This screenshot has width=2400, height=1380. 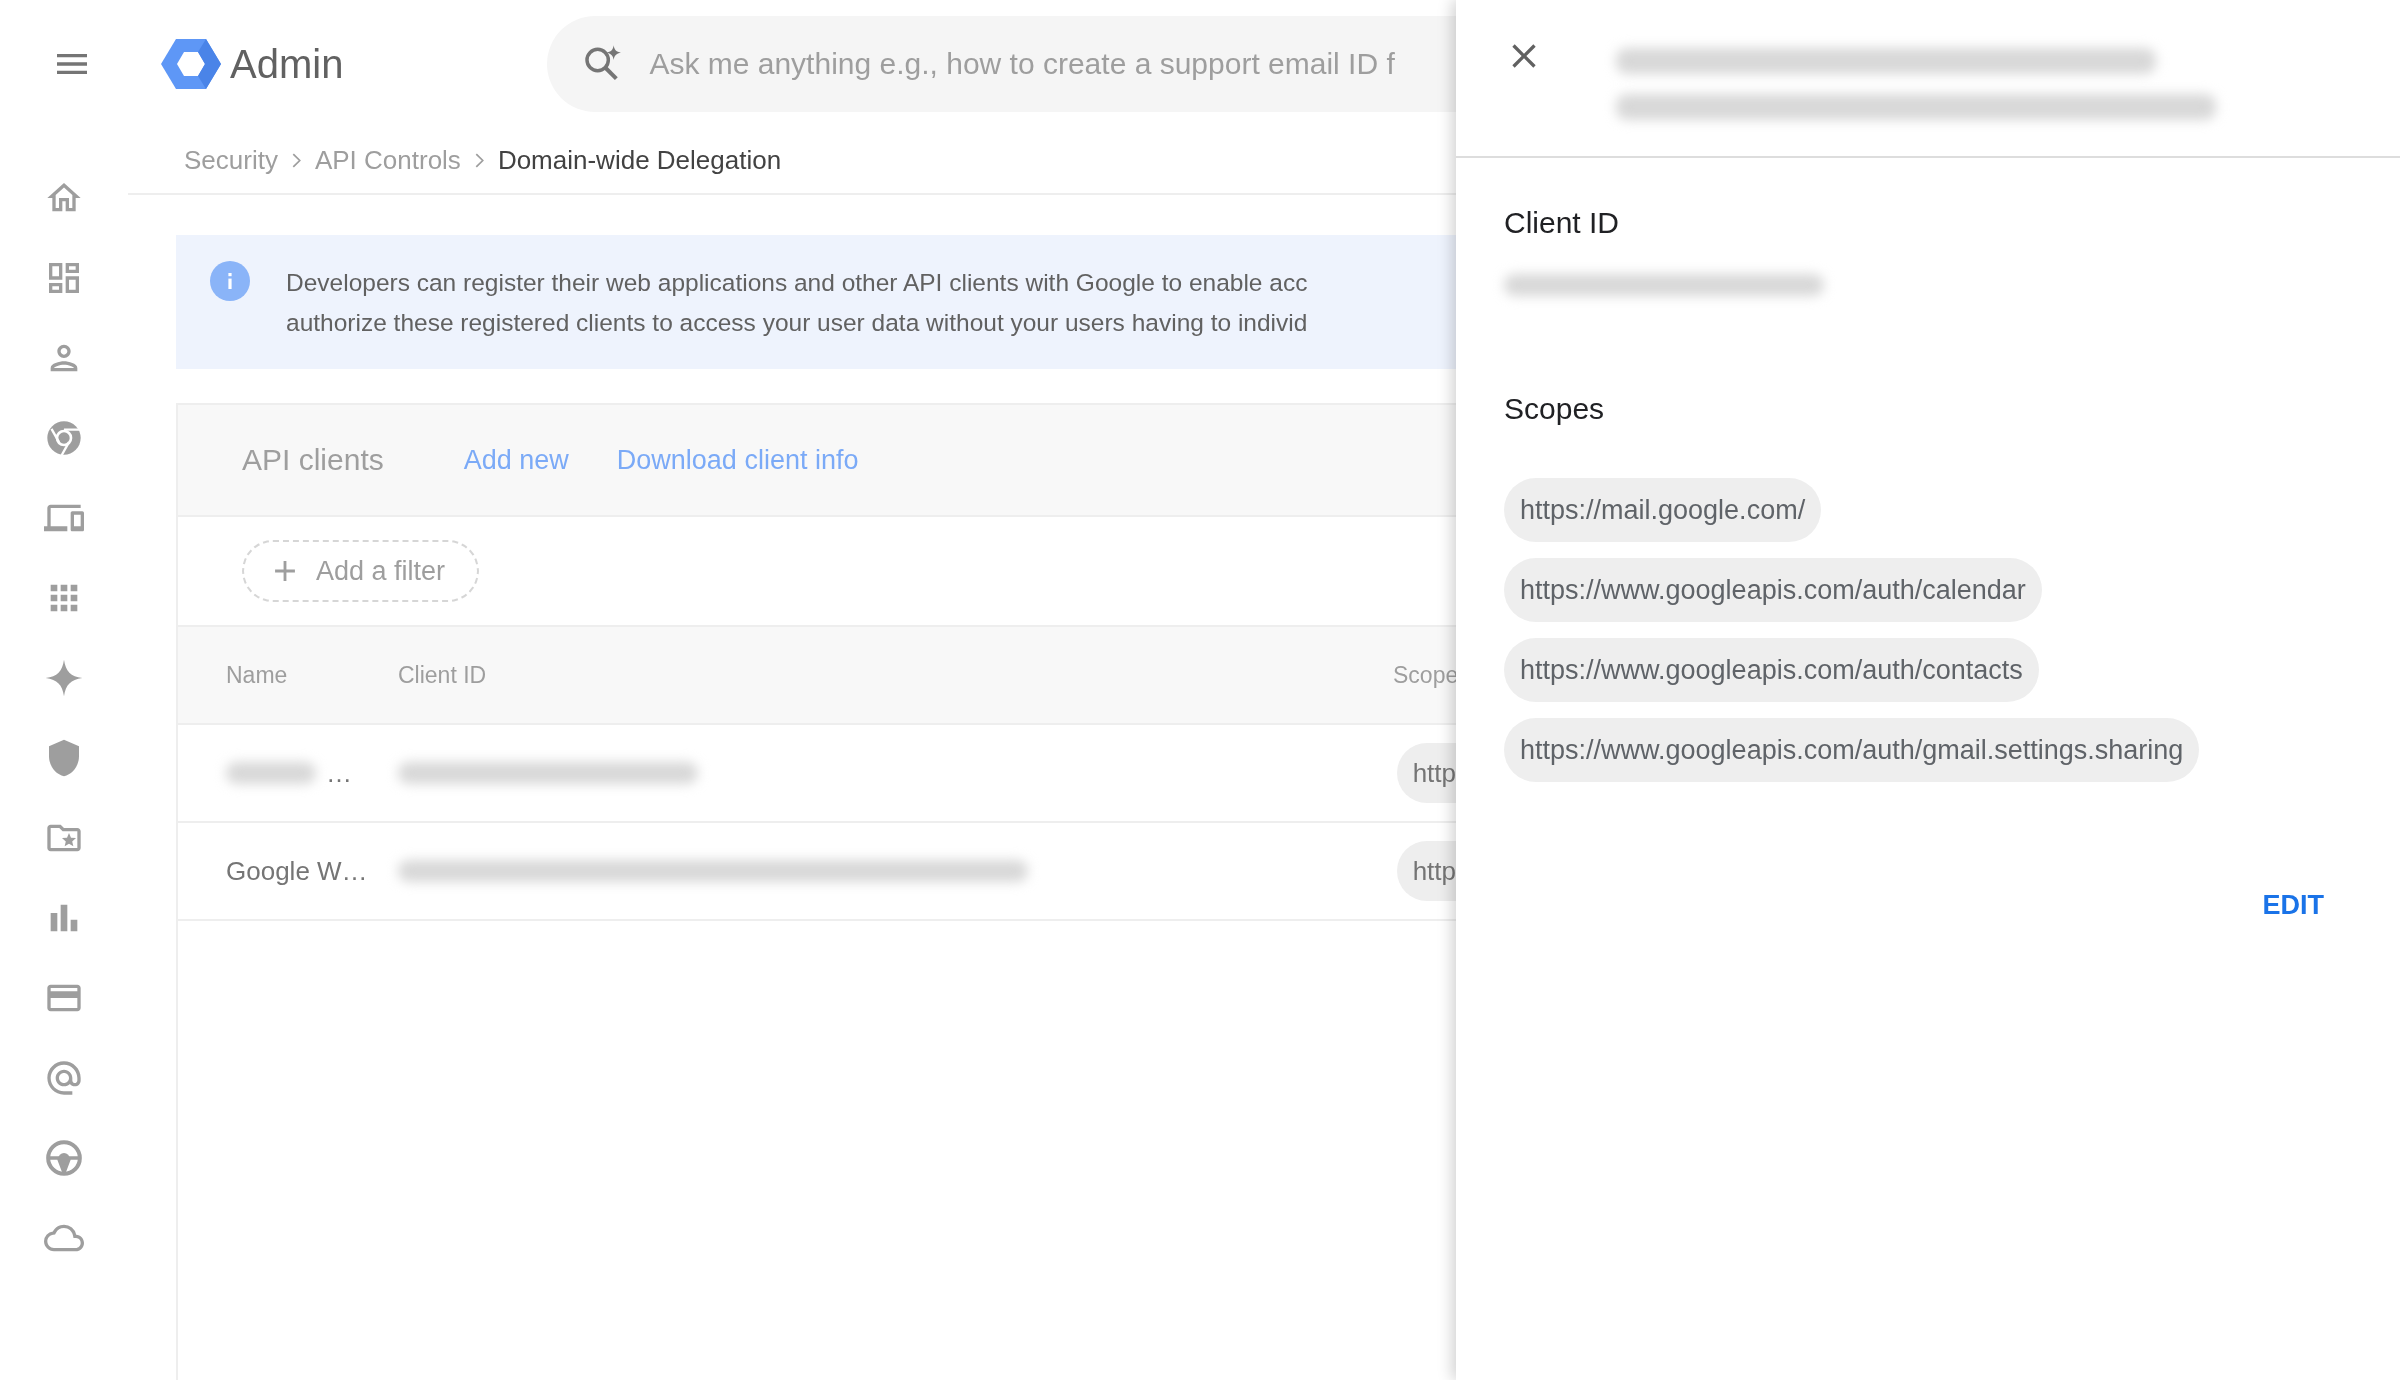 I want to click on search-field: Ask me anything e.g., how to create a support email ID f, so click(x=1051, y=64).